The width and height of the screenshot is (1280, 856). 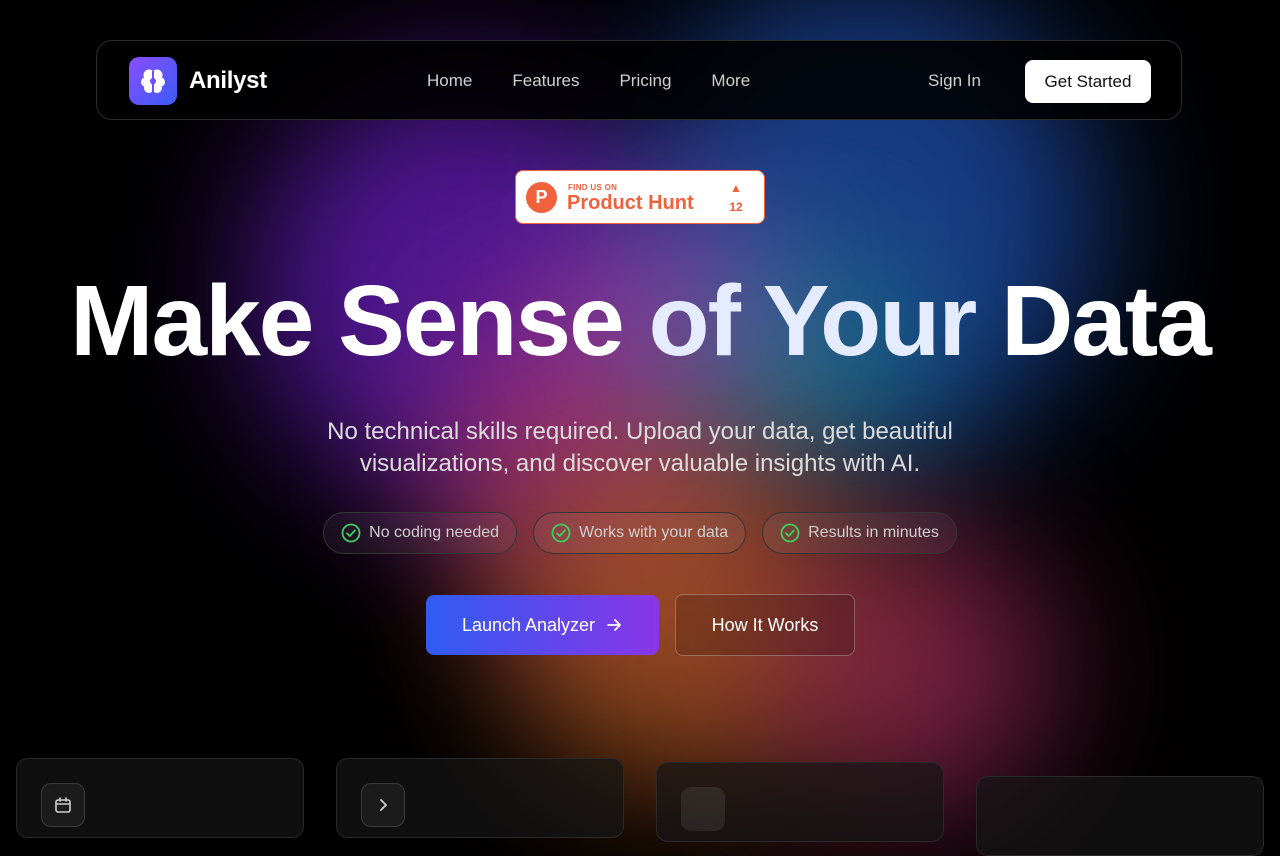 What do you see at coordinates (645, 81) in the screenshot?
I see `nav-pricing: Pricing` at bounding box center [645, 81].